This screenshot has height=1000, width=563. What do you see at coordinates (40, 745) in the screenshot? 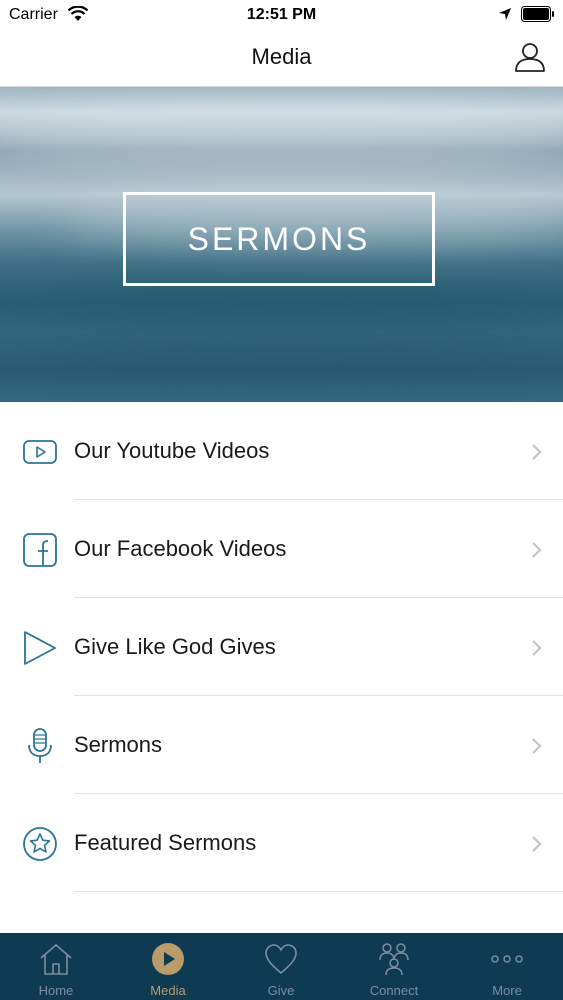
I see `microphone-icon` at bounding box center [40, 745].